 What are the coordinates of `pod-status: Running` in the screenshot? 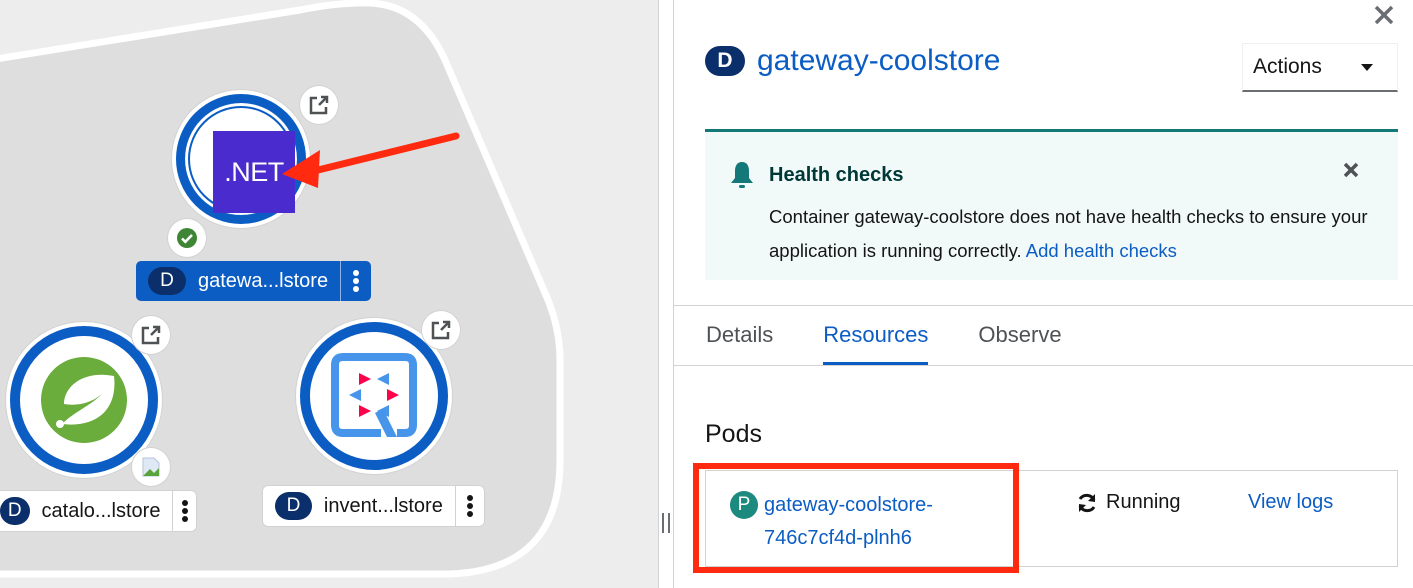 It's located at (1128, 502).